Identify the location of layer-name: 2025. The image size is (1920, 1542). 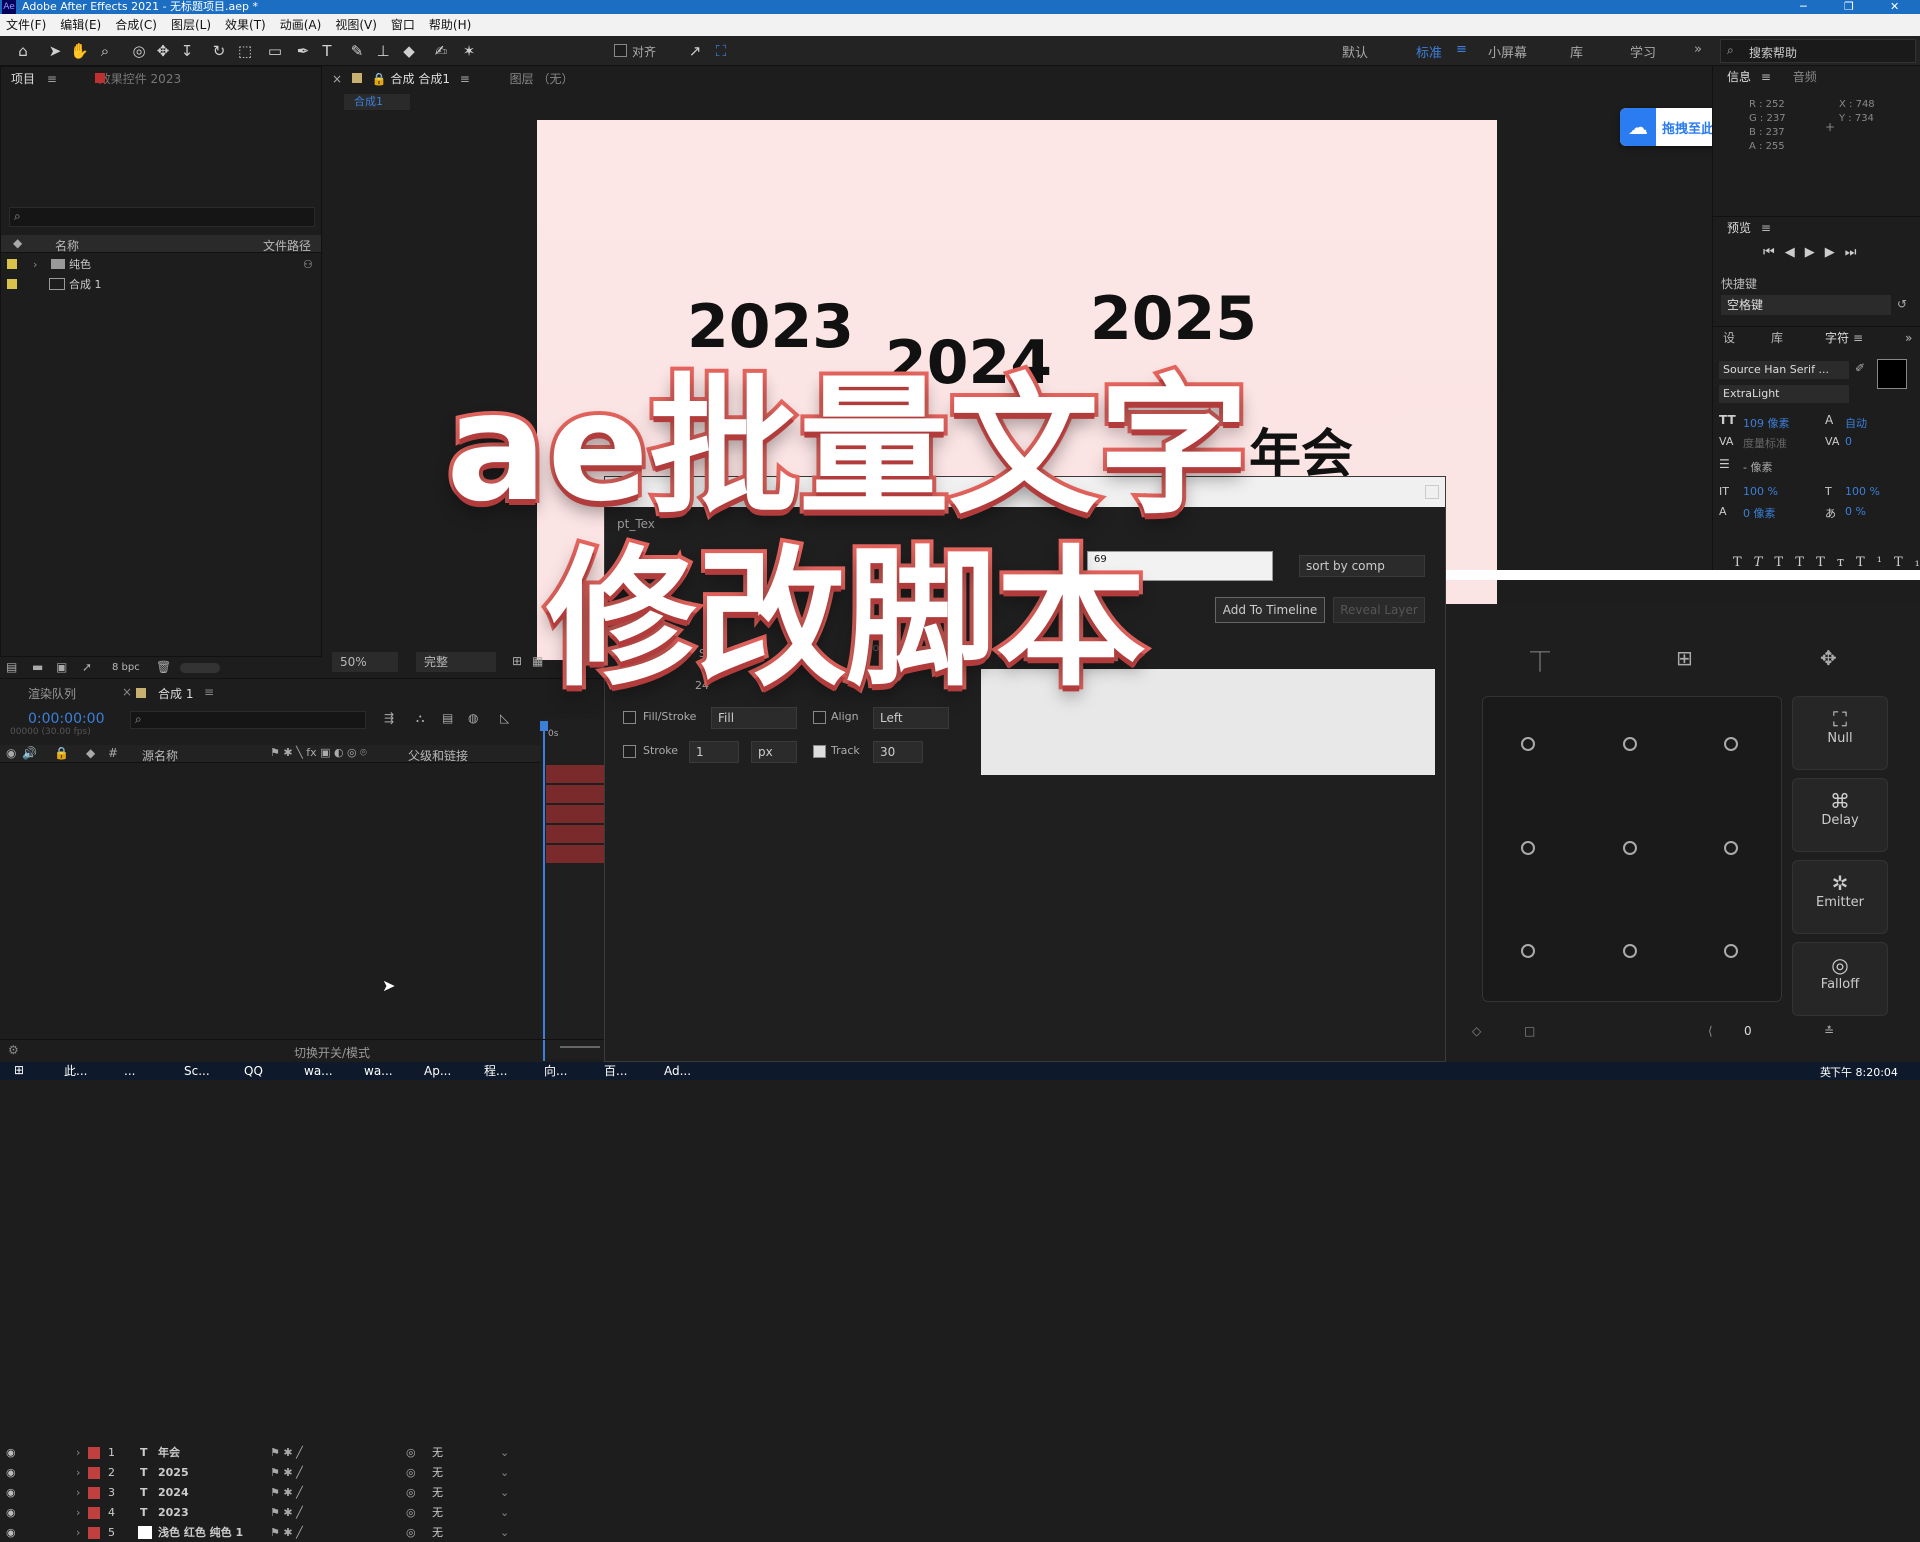
(173, 1472).